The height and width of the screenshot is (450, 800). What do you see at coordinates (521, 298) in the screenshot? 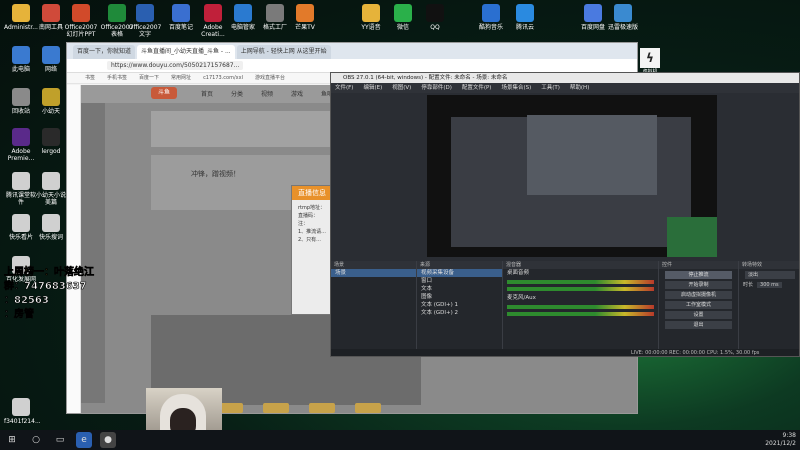
I see `mixer-track-label: 麦克风/Aux` at bounding box center [521, 298].